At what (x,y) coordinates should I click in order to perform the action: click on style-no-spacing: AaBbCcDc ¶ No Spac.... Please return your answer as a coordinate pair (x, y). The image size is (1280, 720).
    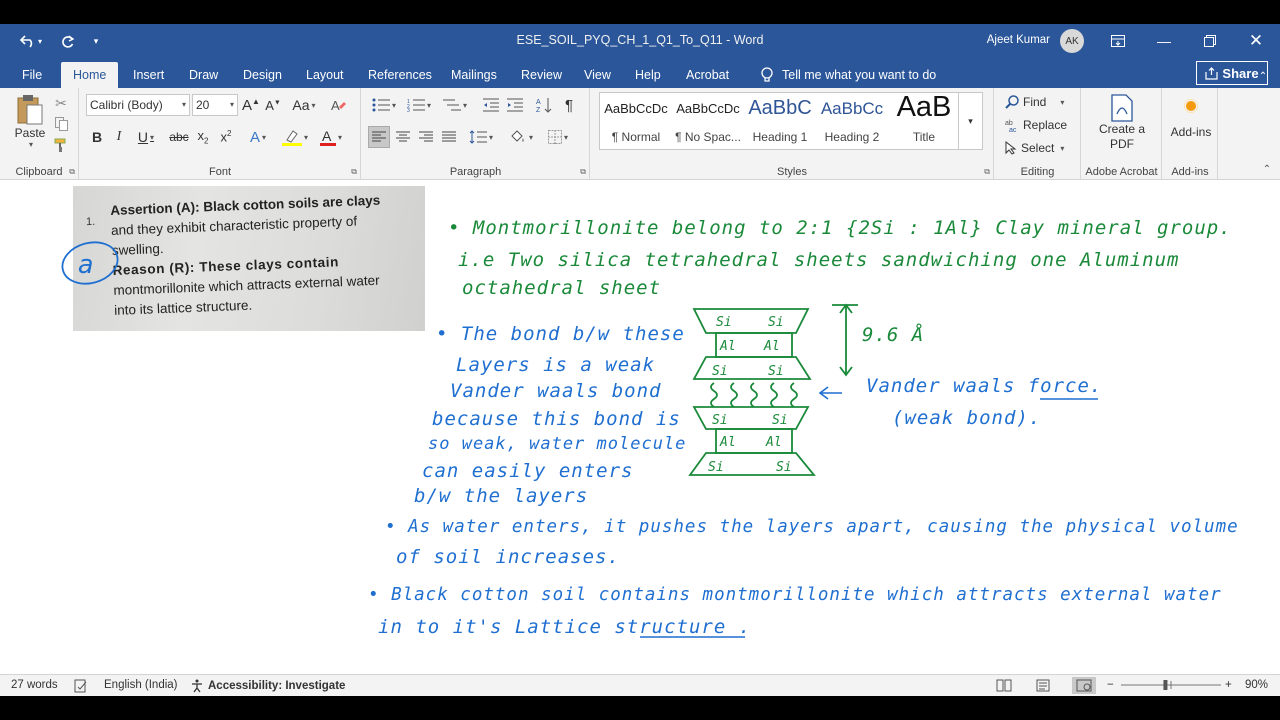
    Looking at the image, I should click on (708, 121).